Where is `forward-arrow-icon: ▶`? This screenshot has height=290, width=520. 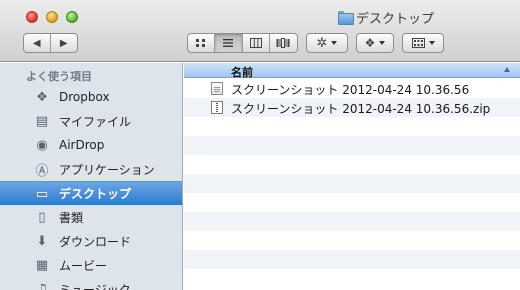 forward-arrow-icon: ▶ is located at coordinates (63, 43).